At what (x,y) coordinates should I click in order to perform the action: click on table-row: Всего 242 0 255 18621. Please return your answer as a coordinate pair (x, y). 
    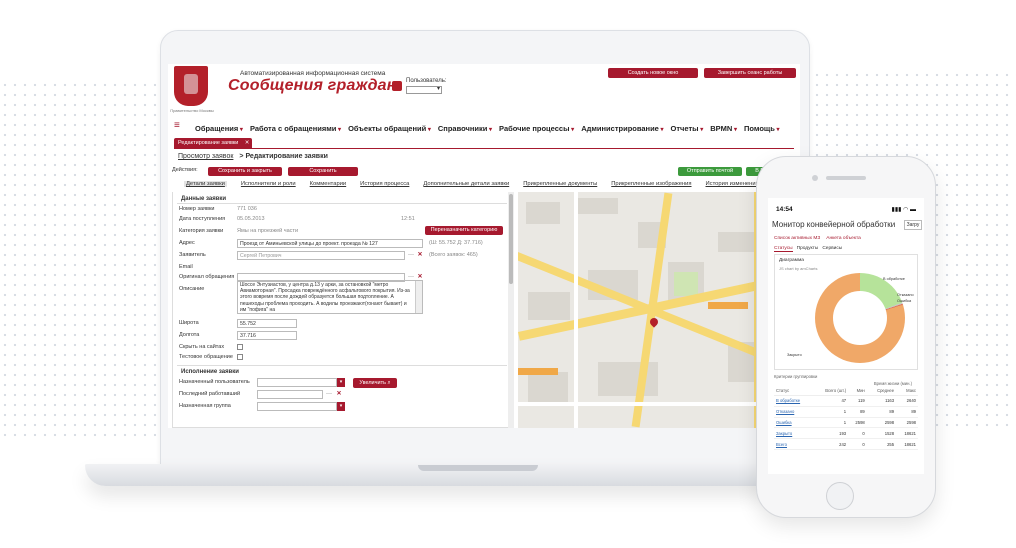
    Looking at the image, I should click on (846, 444).